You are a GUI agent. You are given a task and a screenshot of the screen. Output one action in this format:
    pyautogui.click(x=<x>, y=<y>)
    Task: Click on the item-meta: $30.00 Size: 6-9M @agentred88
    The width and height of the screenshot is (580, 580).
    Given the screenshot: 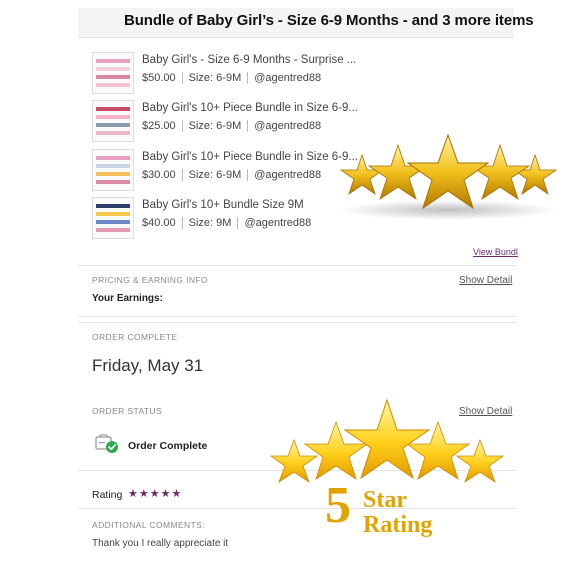 What is the action you would take?
    pyautogui.click(x=231, y=175)
    